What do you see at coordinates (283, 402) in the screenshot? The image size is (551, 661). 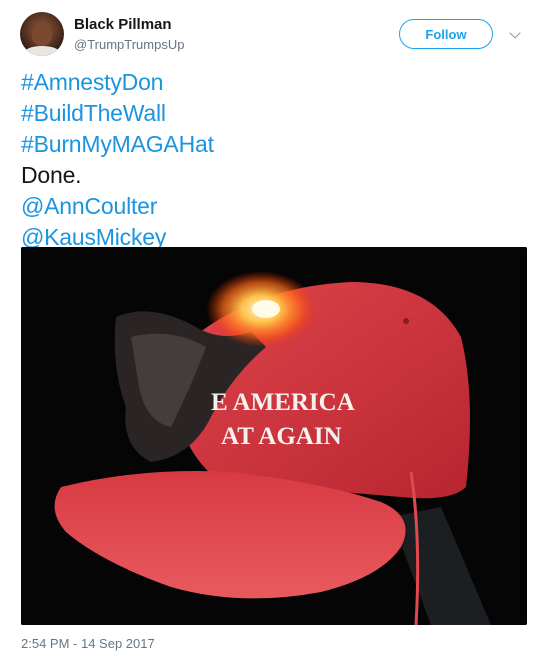 I see `hat-text-line1: E AMERICA` at bounding box center [283, 402].